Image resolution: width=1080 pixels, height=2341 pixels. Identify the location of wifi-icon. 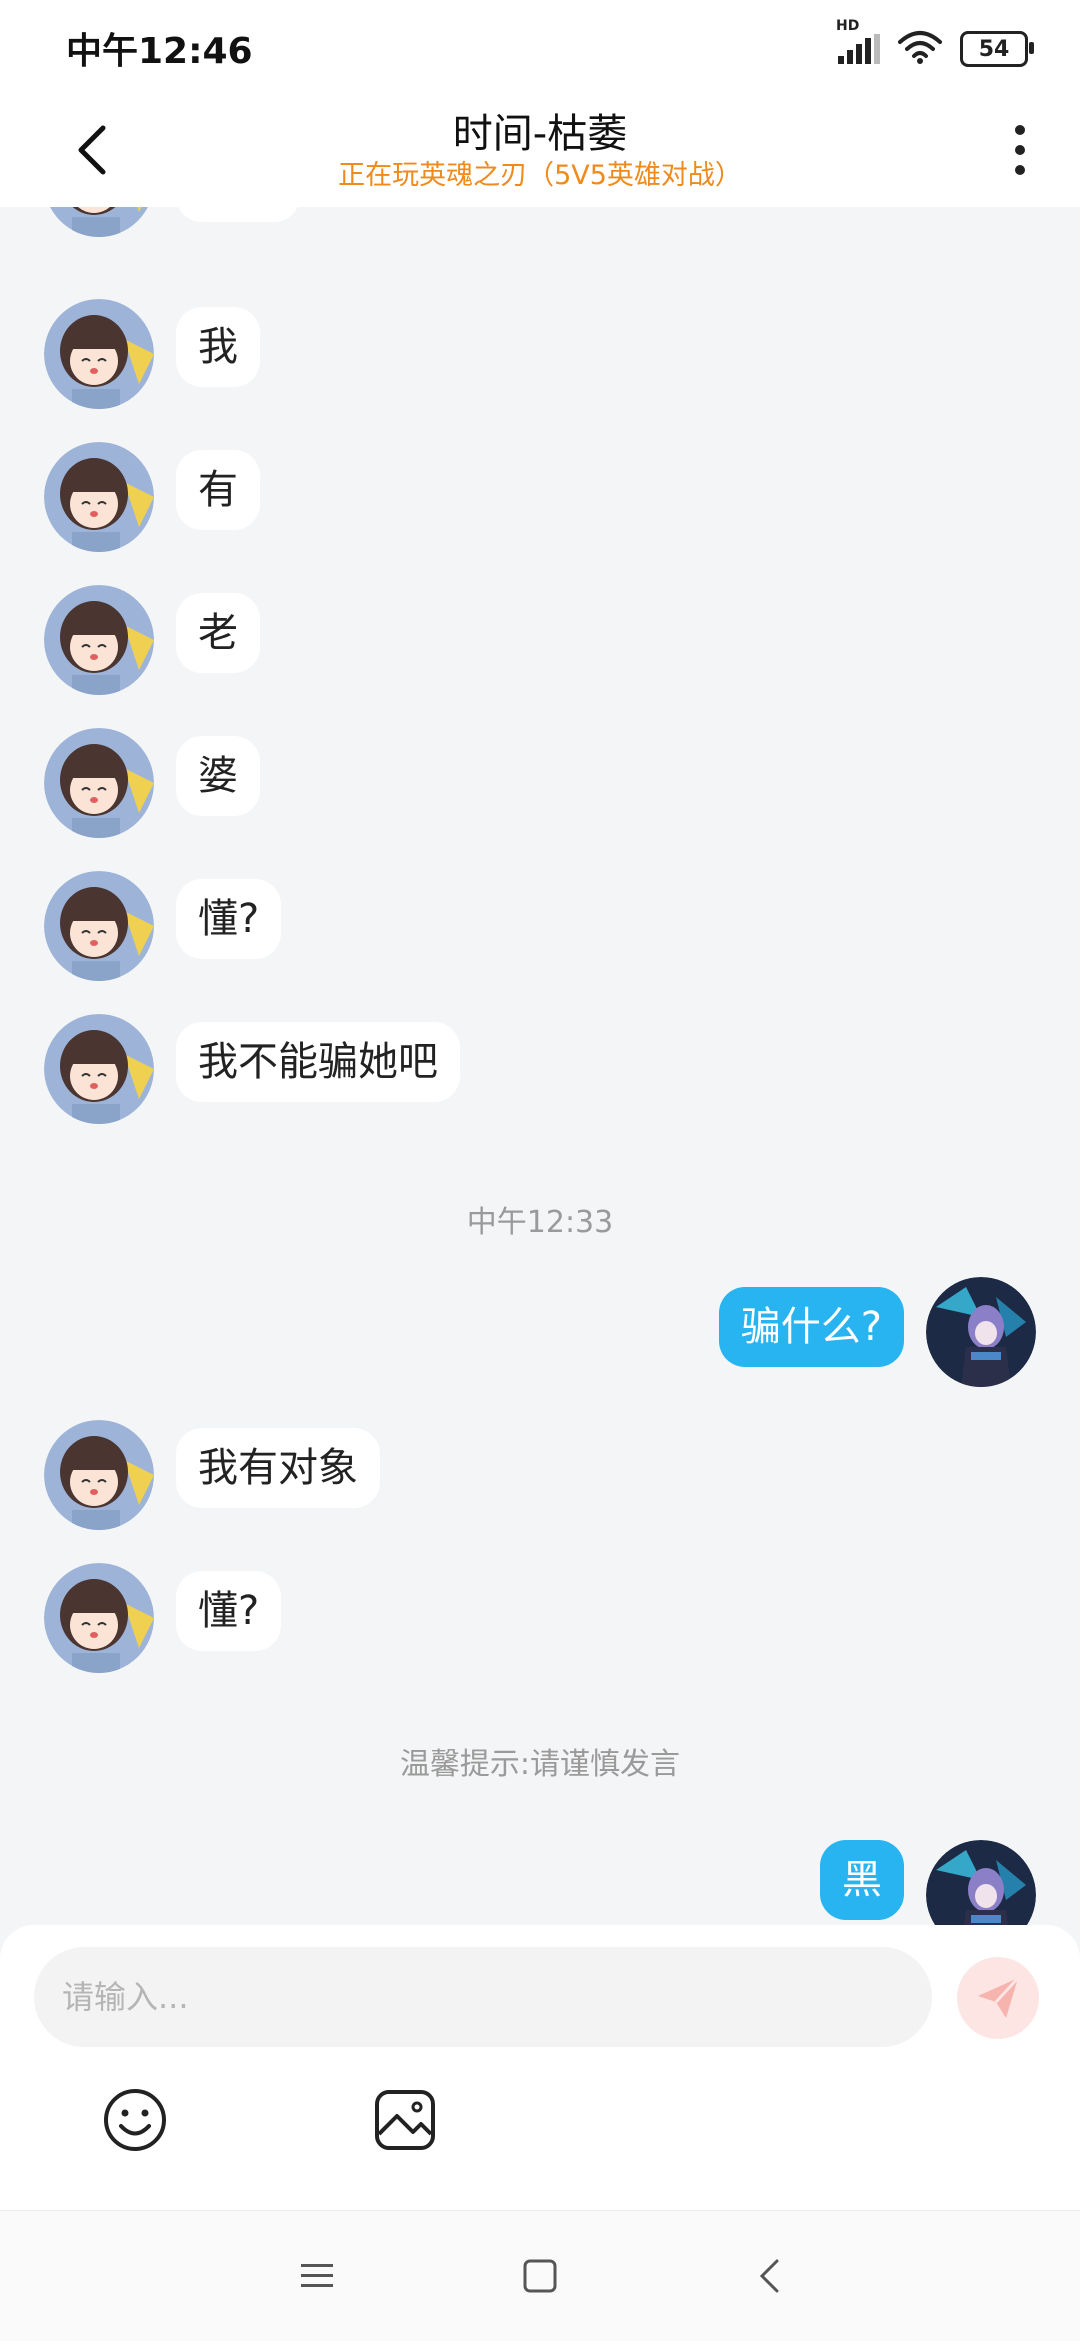
(920, 49).